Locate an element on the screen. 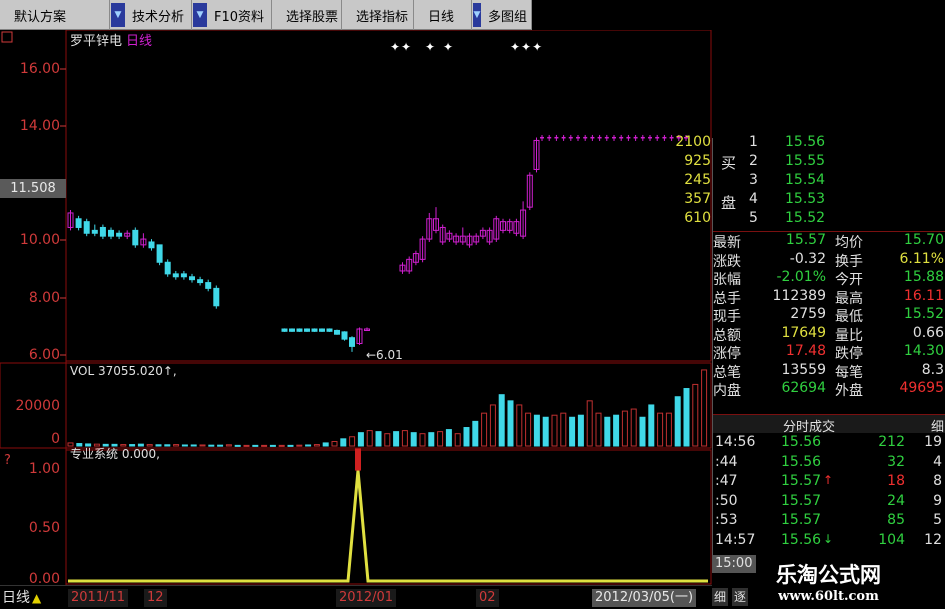 The image size is (945, 609). settings-icon is located at coordinates (7, 37).